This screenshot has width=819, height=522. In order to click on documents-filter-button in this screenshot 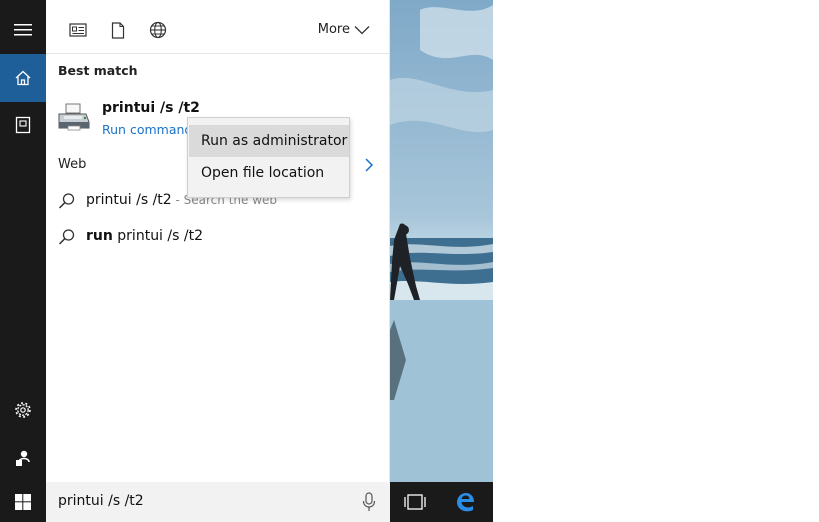, I will do `click(118, 30)`.